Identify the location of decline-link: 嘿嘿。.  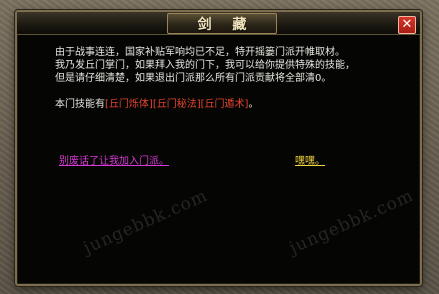
(310, 159).